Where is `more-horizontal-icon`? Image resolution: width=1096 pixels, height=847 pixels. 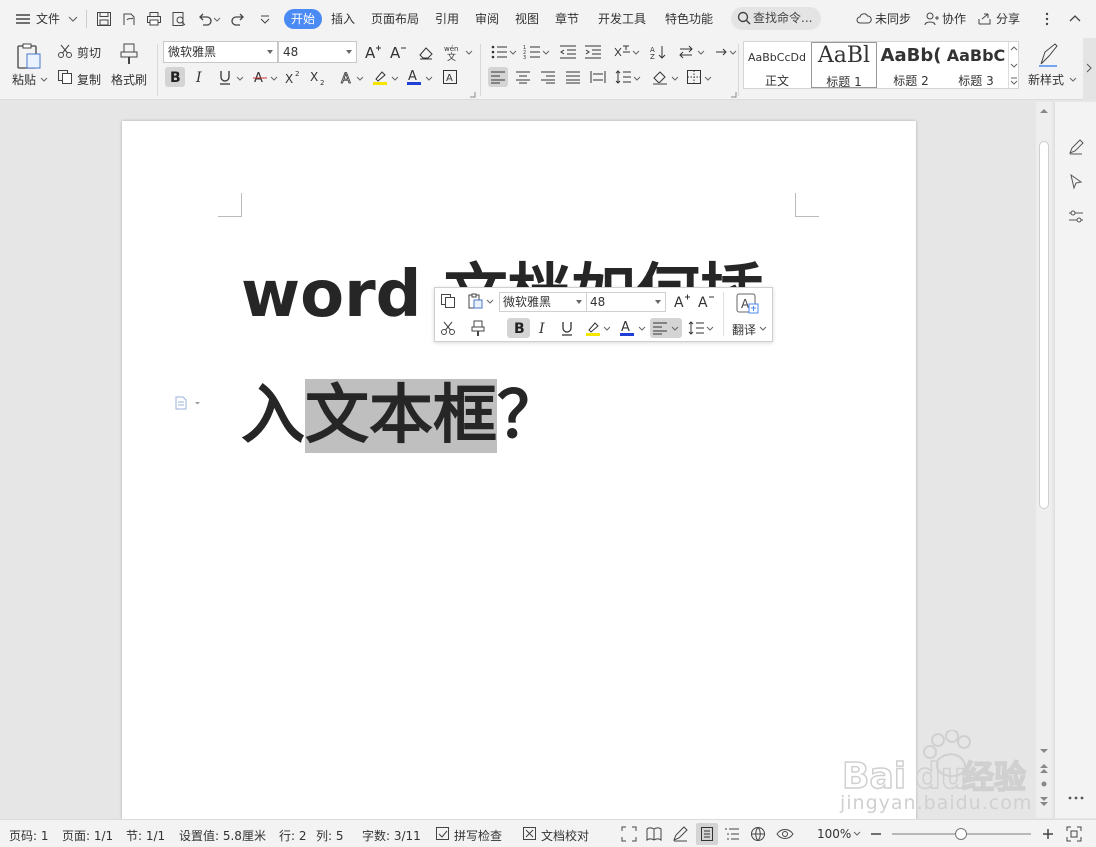 more-horizontal-icon is located at coordinates (1076, 798).